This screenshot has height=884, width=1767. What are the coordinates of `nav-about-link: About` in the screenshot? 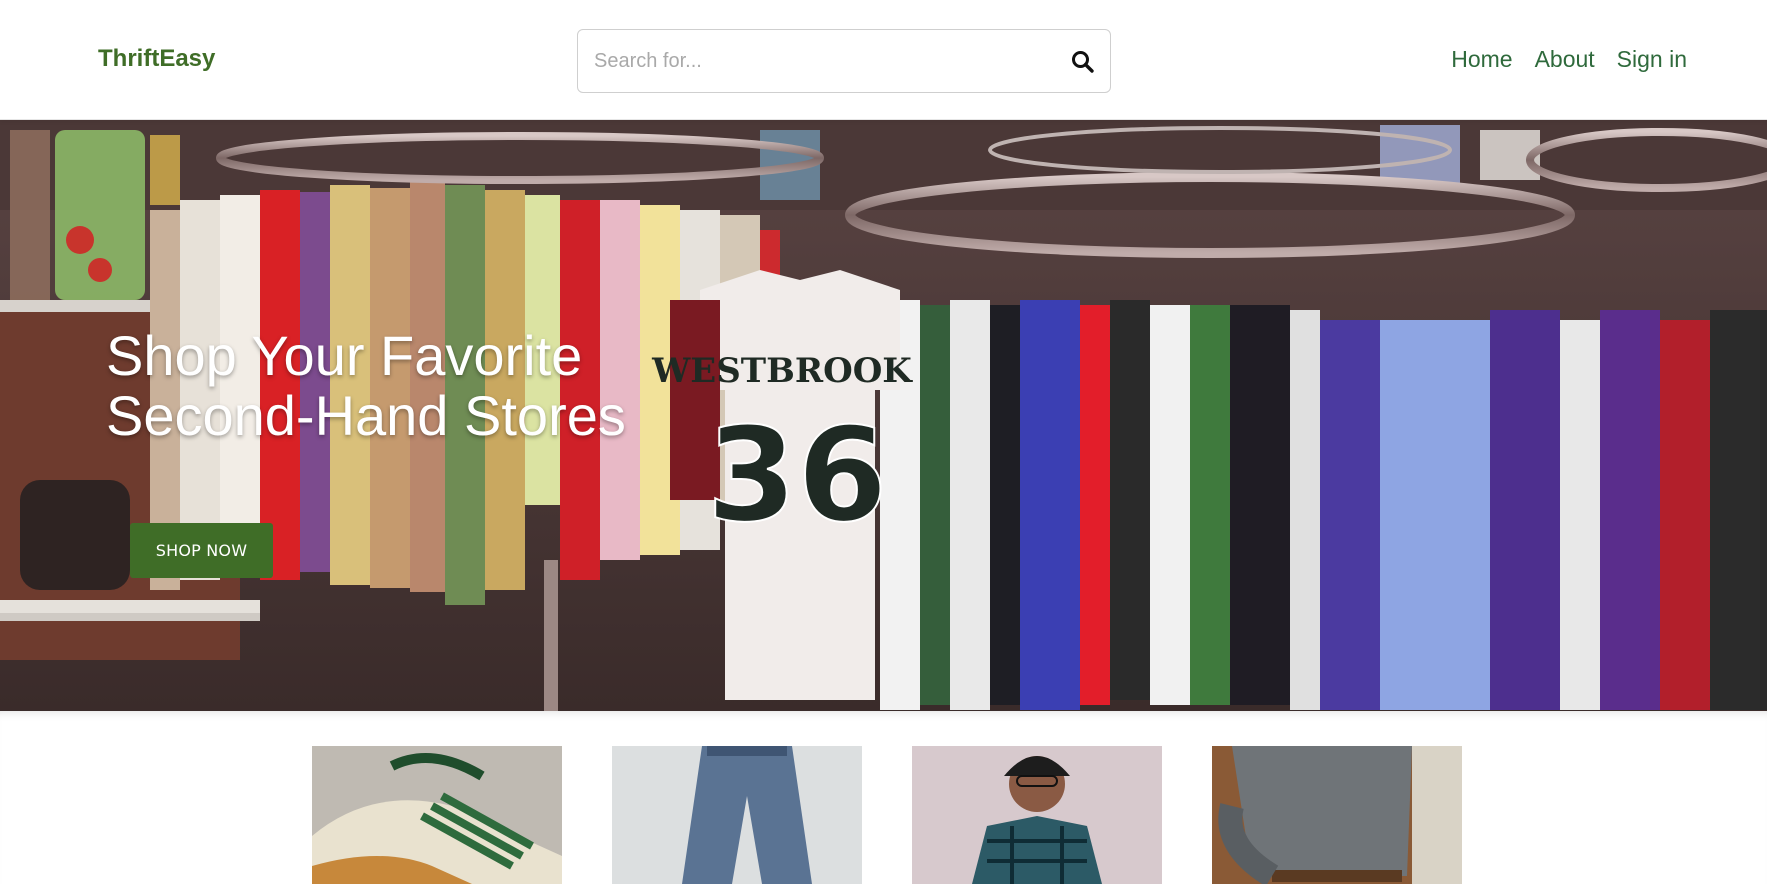 It's located at (1565, 59).